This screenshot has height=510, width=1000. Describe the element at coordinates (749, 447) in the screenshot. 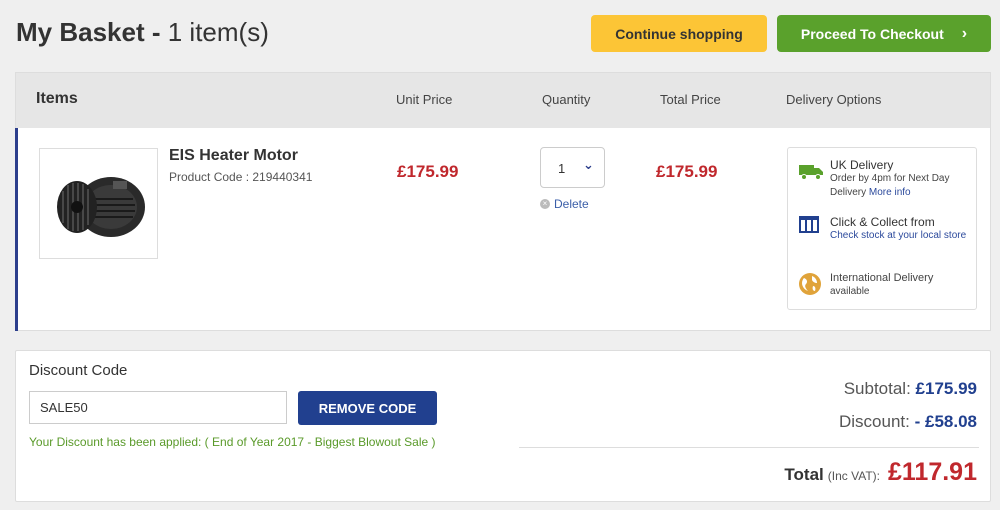

I see `summary-divider` at that location.